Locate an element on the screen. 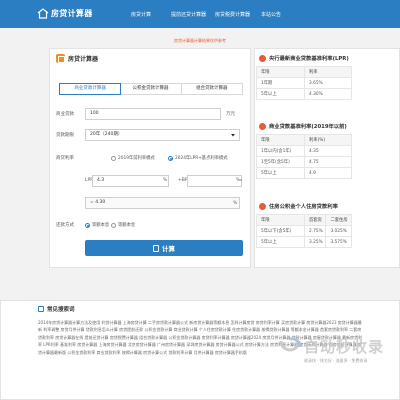  nav-item-prepay-calc: 提前还贷计算器 is located at coordinates (188, 14).